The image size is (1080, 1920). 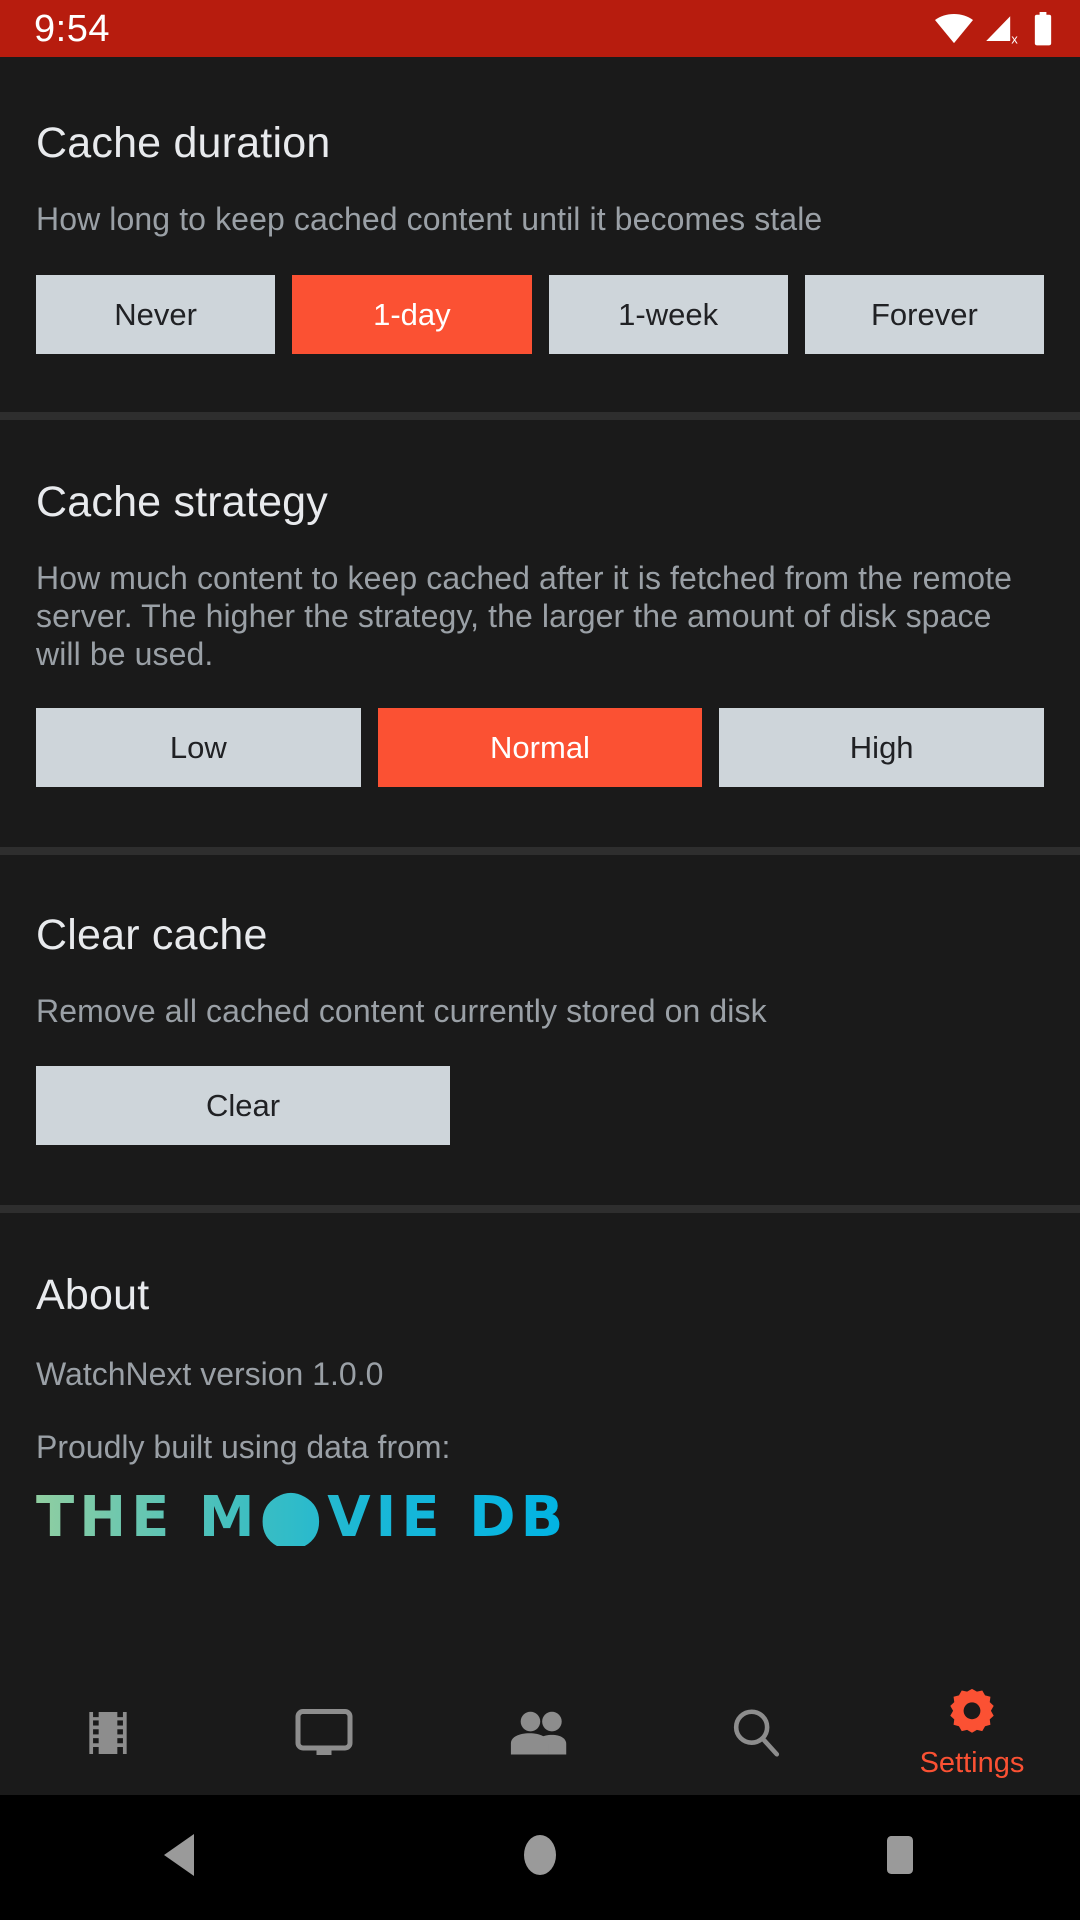 What do you see at coordinates (210, 1374) in the screenshot?
I see `about-version: WatchNext version 1.0.0` at bounding box center [210, 1374].